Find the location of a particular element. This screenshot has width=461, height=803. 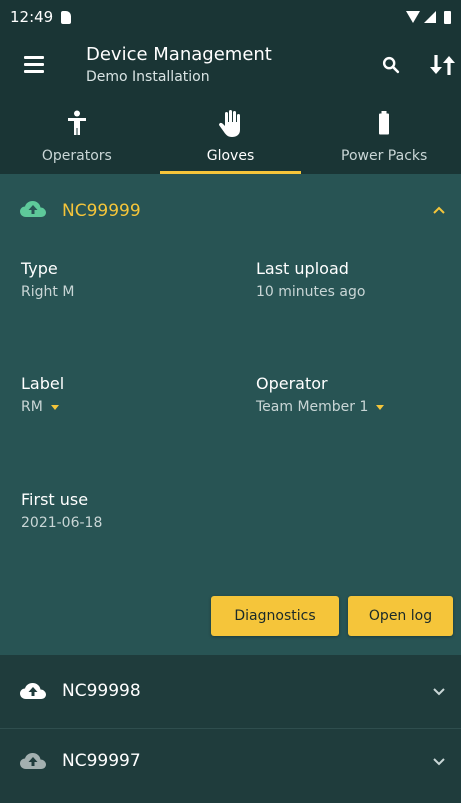

operator-label: Operator is located at coordinates (292, 383).